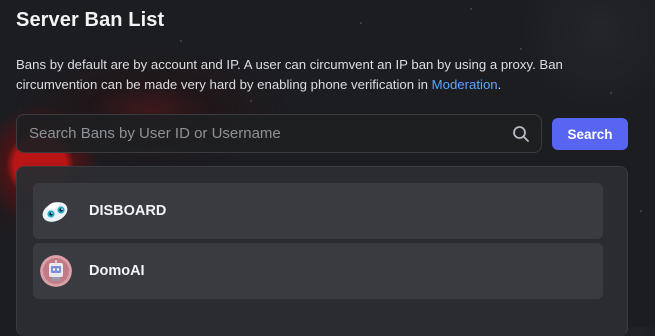 The width and height of the screenshot is (655, 336). I want to click on ban-list-item: DomoAI, so click(318, 271).